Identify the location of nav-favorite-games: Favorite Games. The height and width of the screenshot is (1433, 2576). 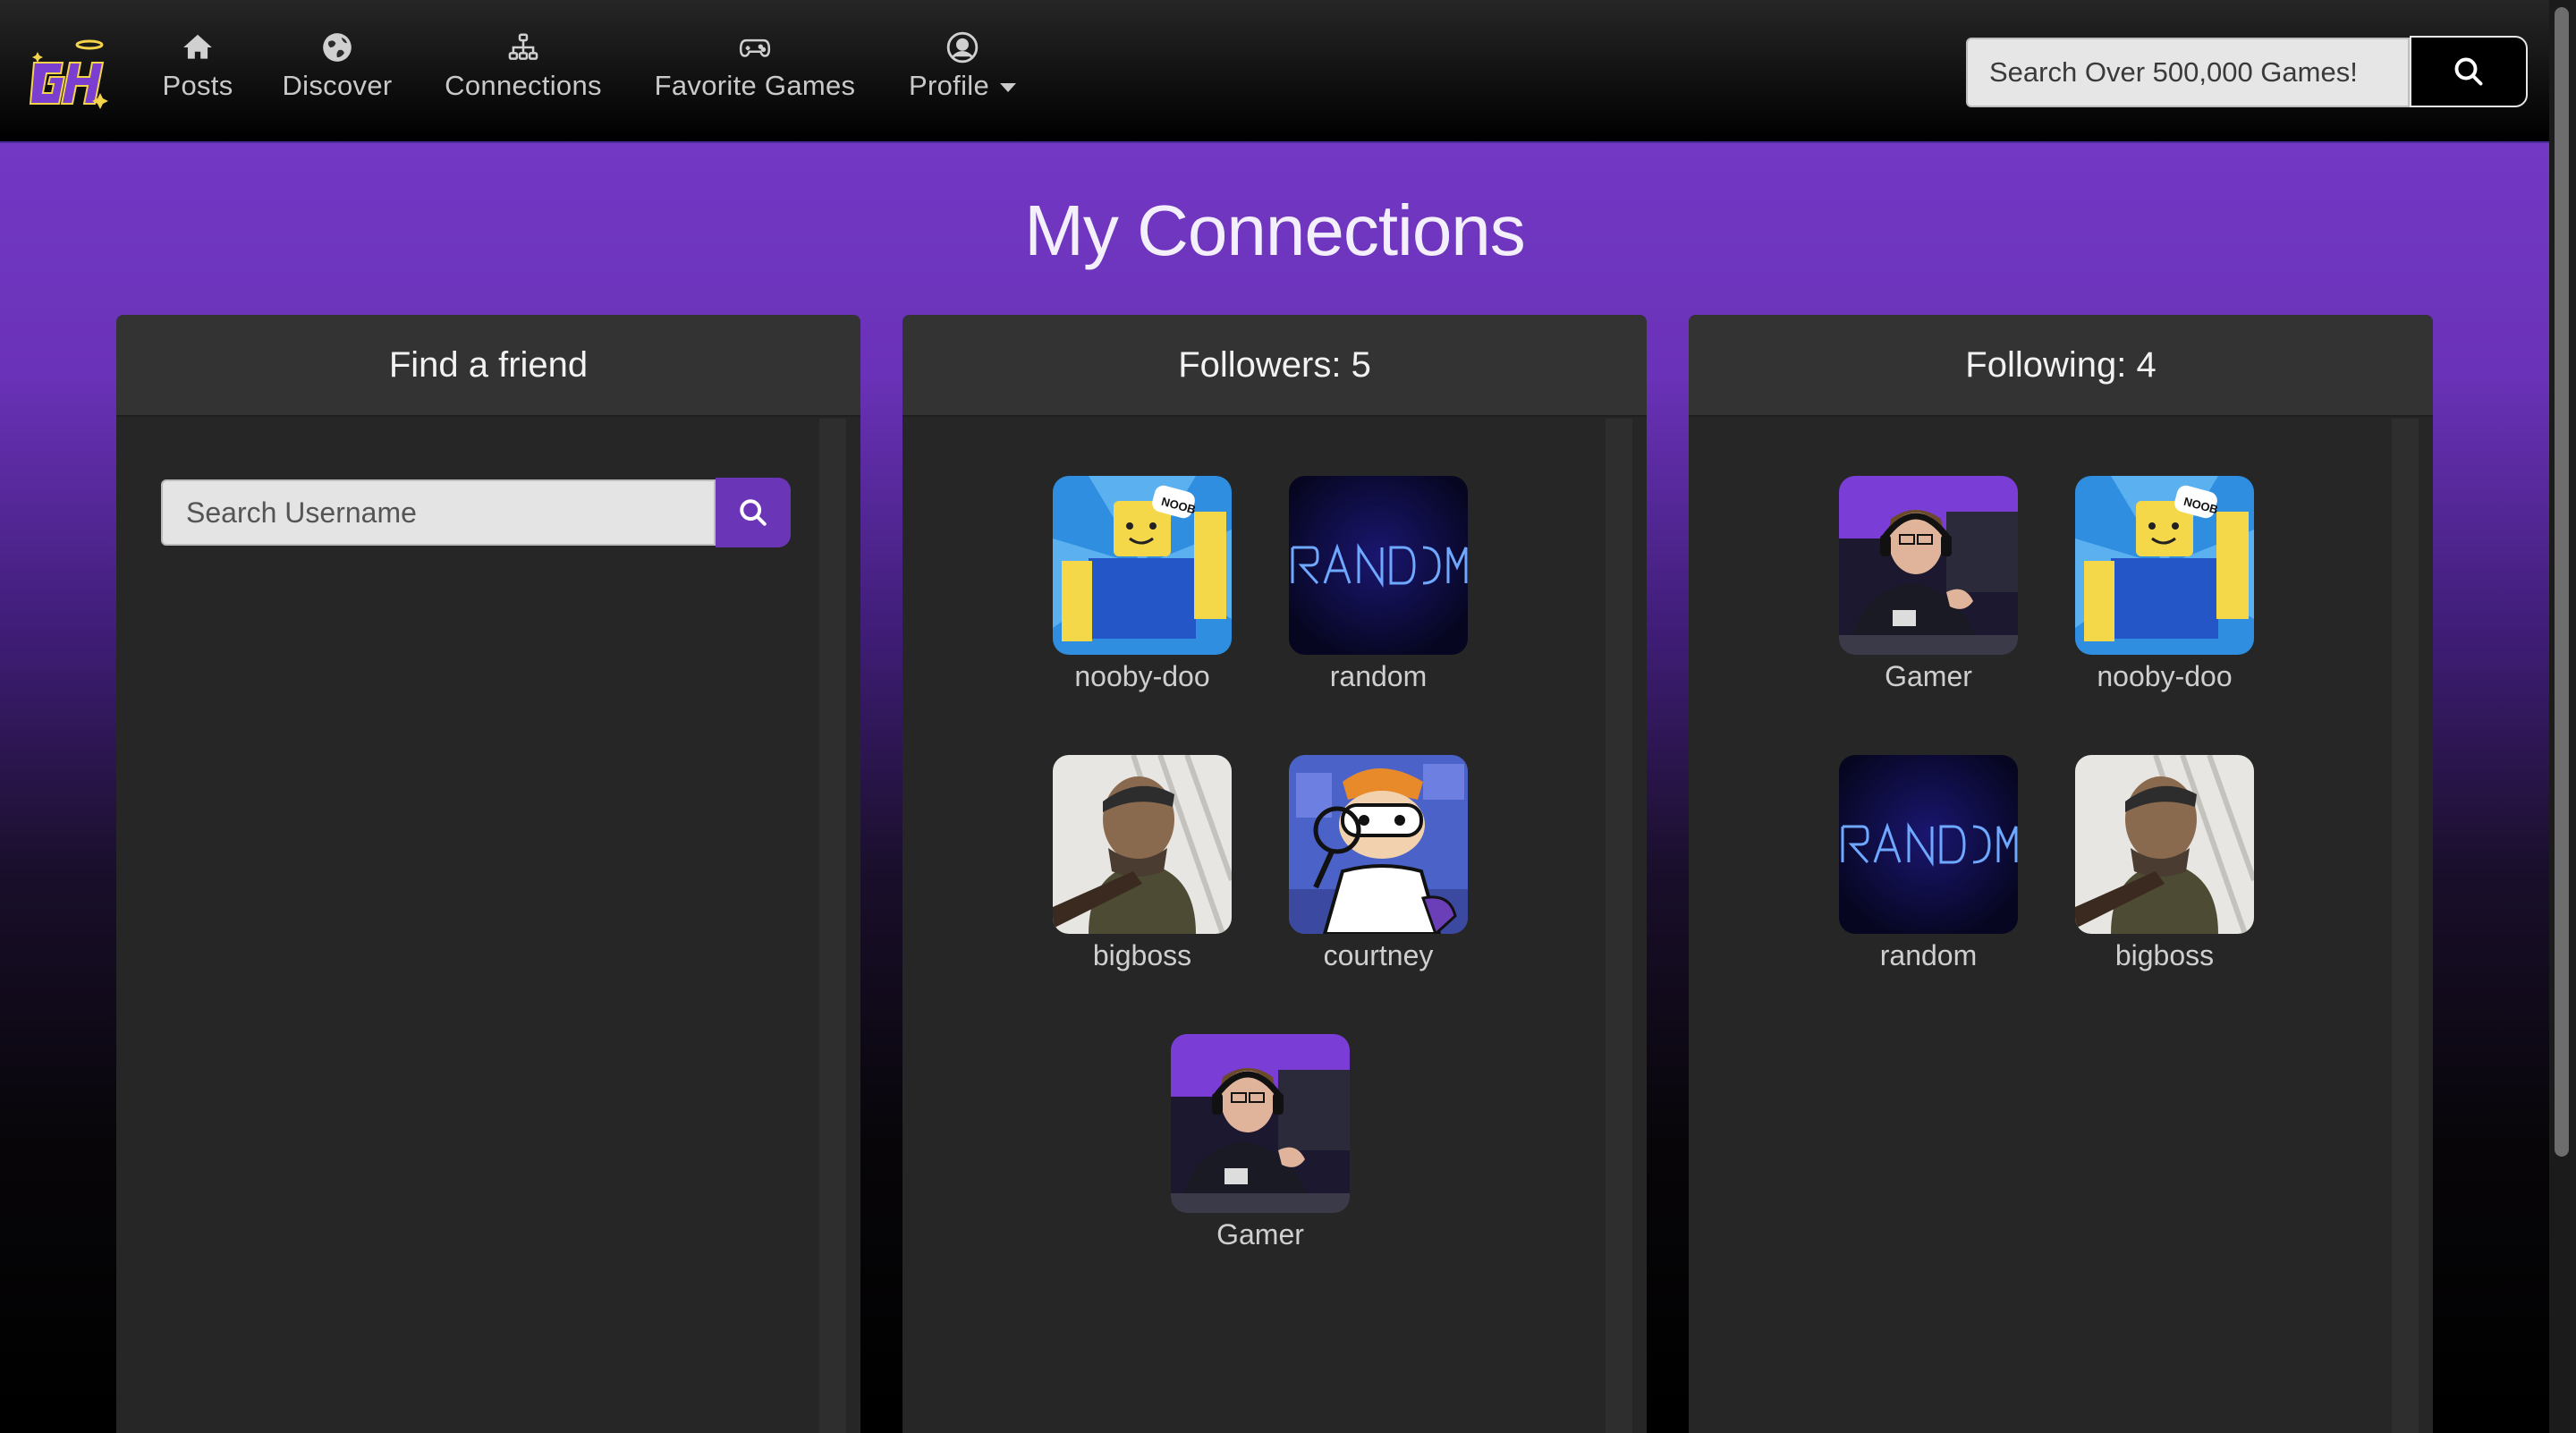
(754, 73).